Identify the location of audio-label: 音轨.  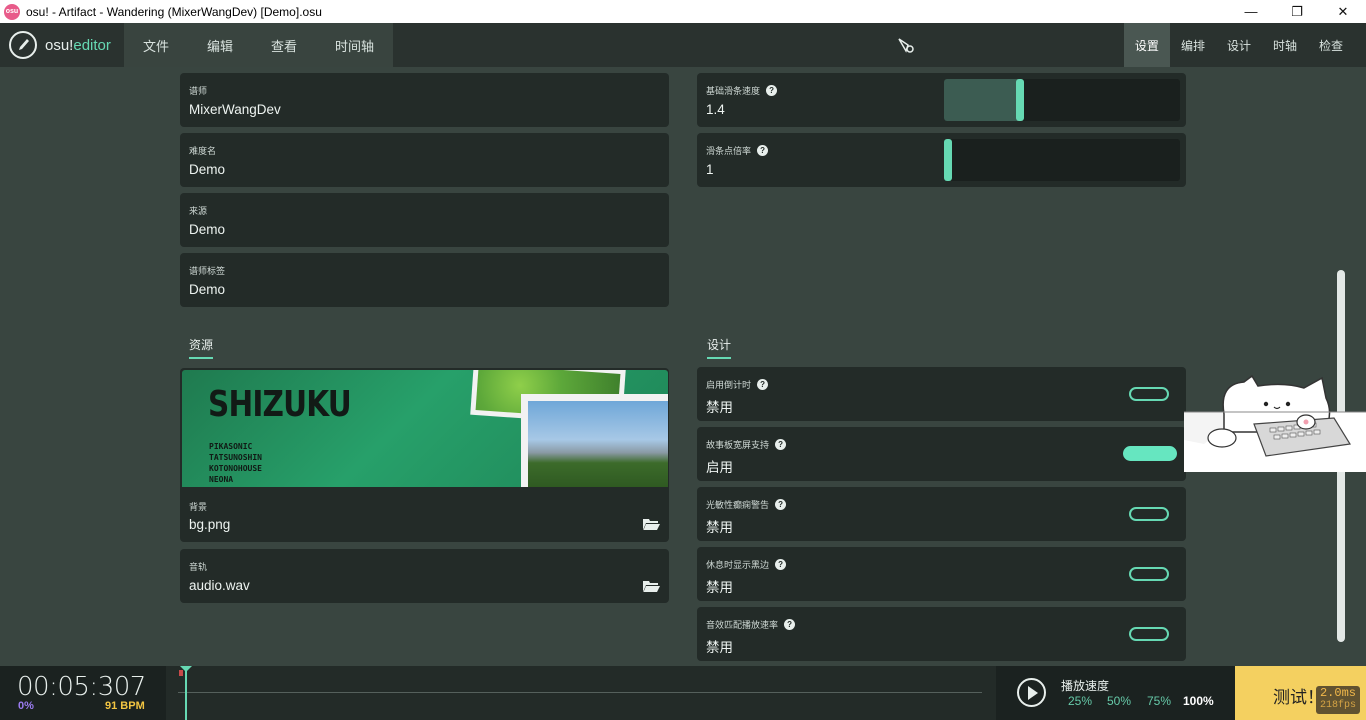
(198, 567).